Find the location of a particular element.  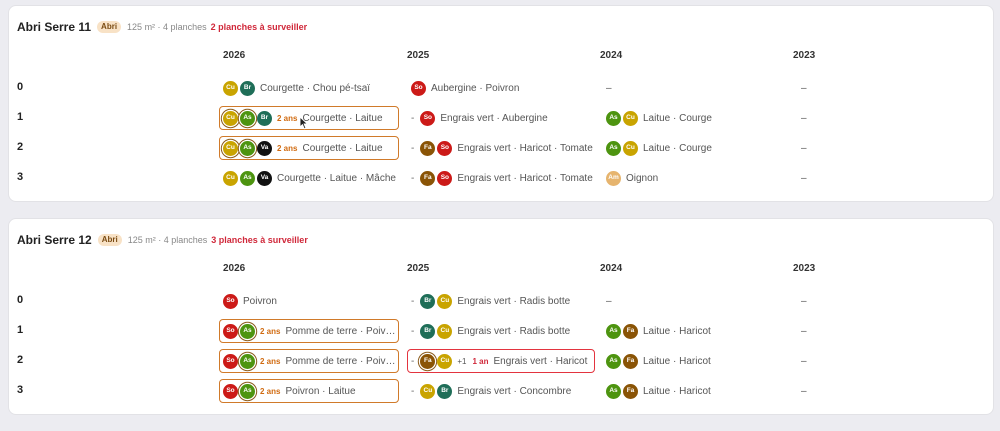

crop-names: Courgette · Laitue is located at coordinates (342, 118).